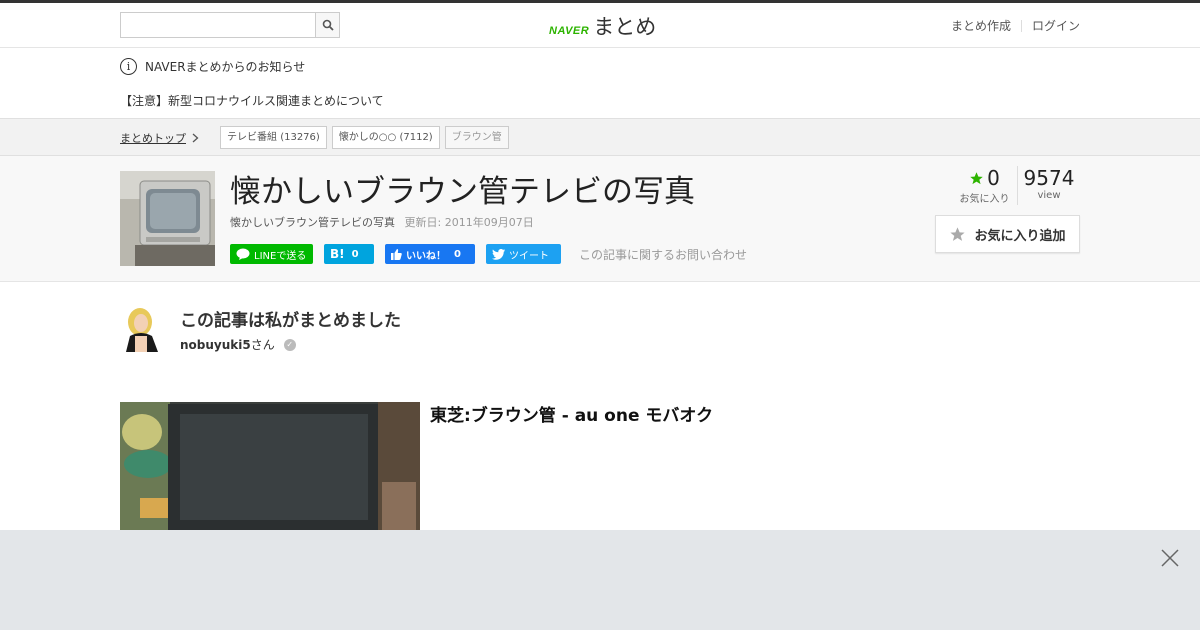 The height and width of the screenshot is (630, 1200). Describe the element at coordinates (625, 27) in the screenshot. I see `logo-matome: まとめ` at that location.